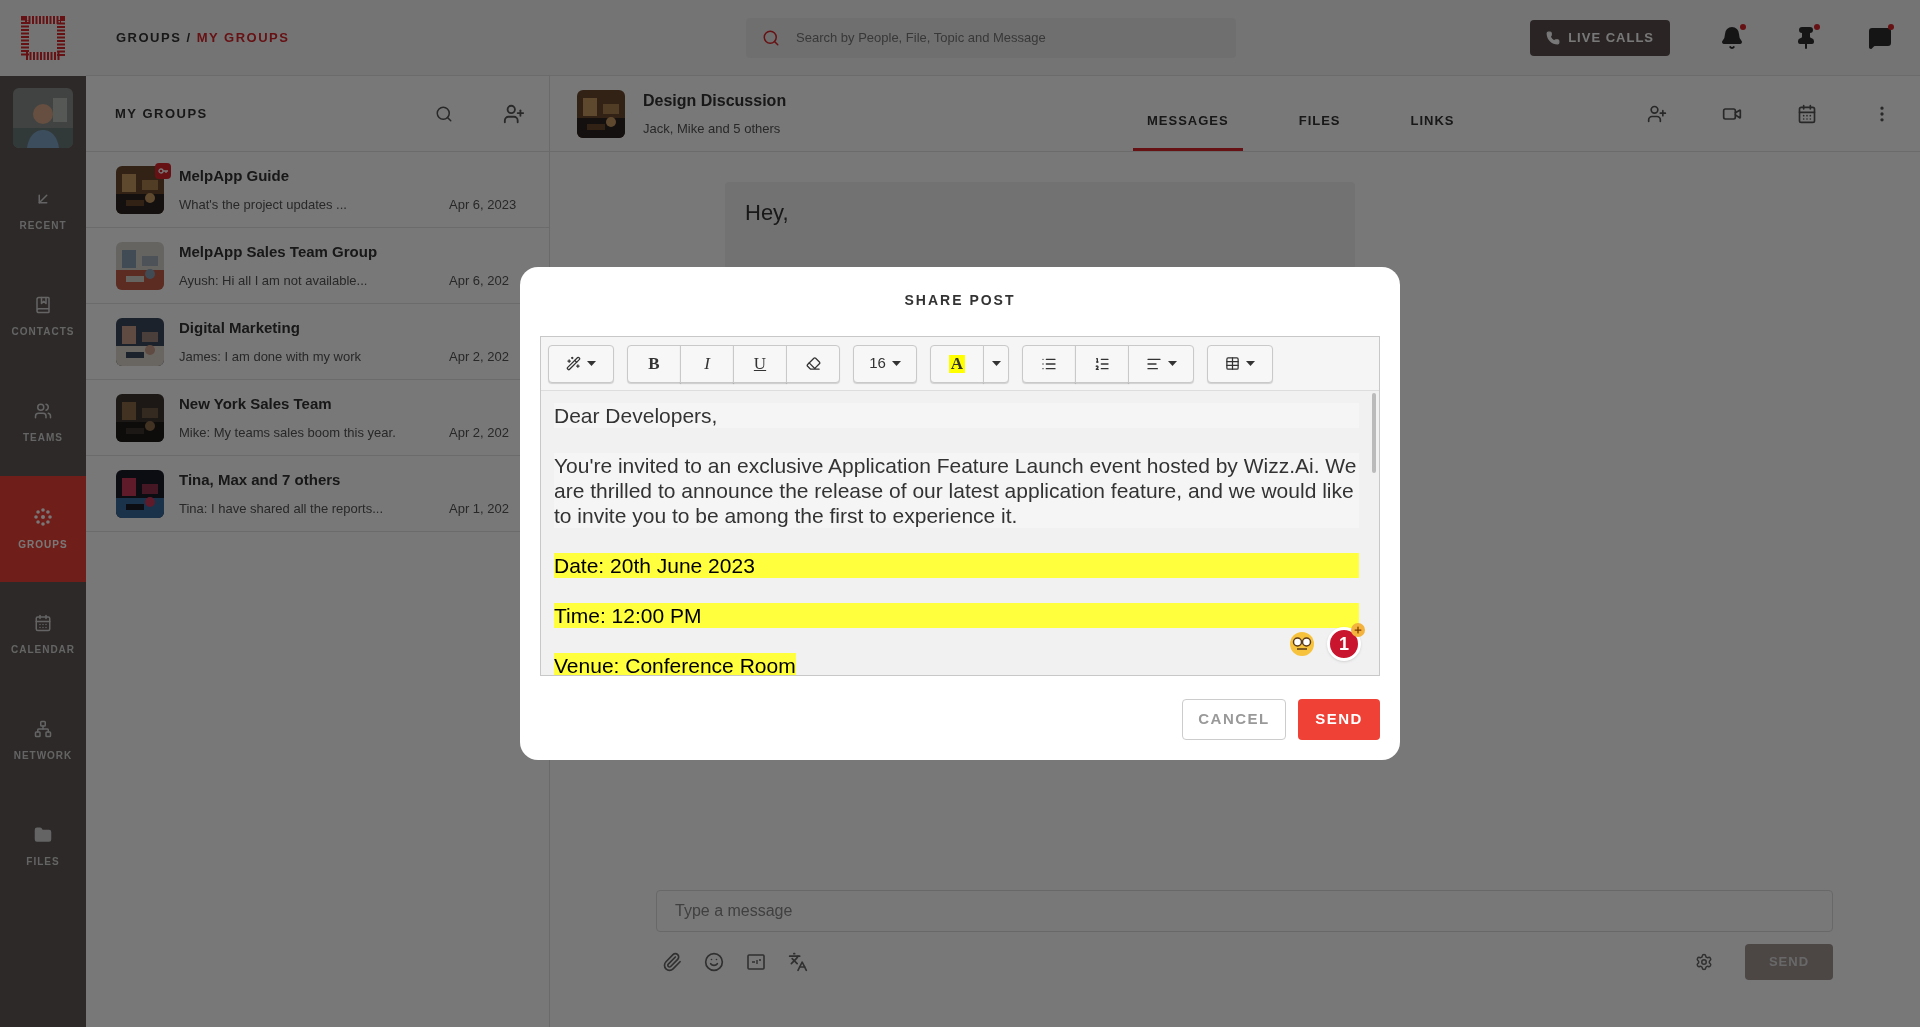  What do you see at coordinates (960, 300) in the screenshot?
I see `dialog-title: SHARE POST` at bounding box center [960, 300].